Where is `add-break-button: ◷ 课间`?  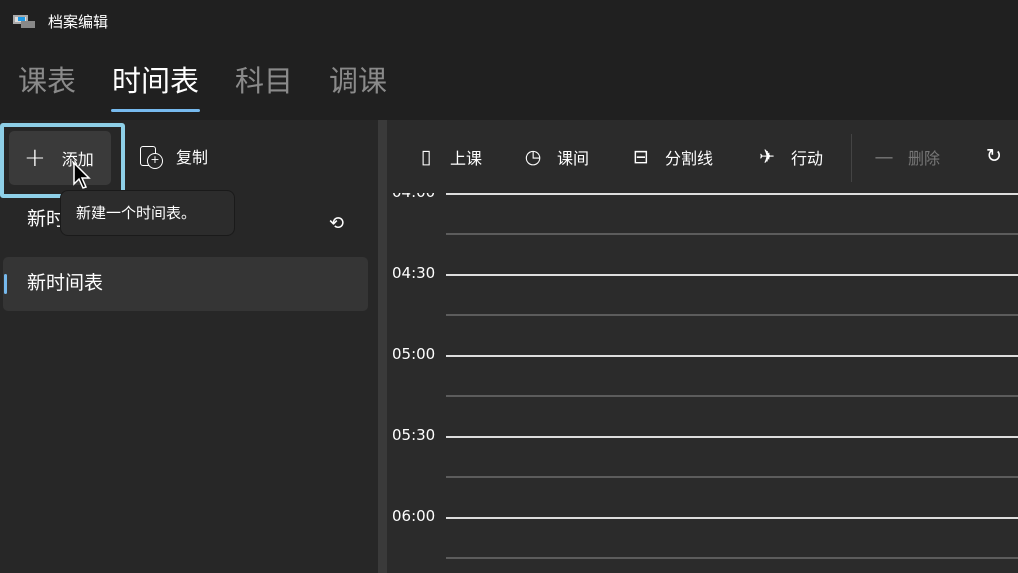 add-break-button: ◷ 课间 is located at coordinates (556, 157).